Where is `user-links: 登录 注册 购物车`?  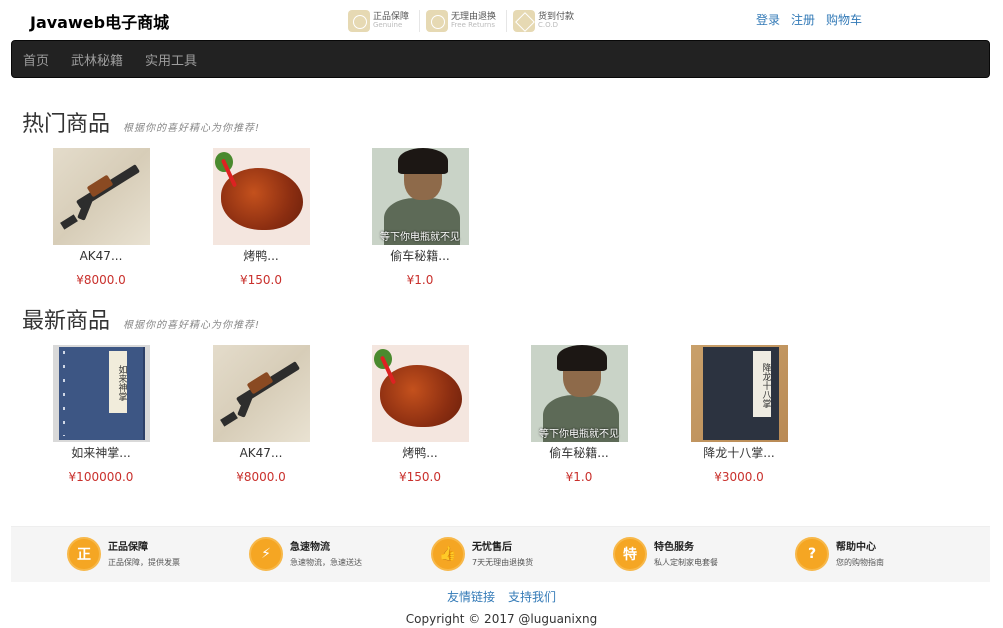
user-links: 登录 注册 购物车 is located at coordinates (814, 19).